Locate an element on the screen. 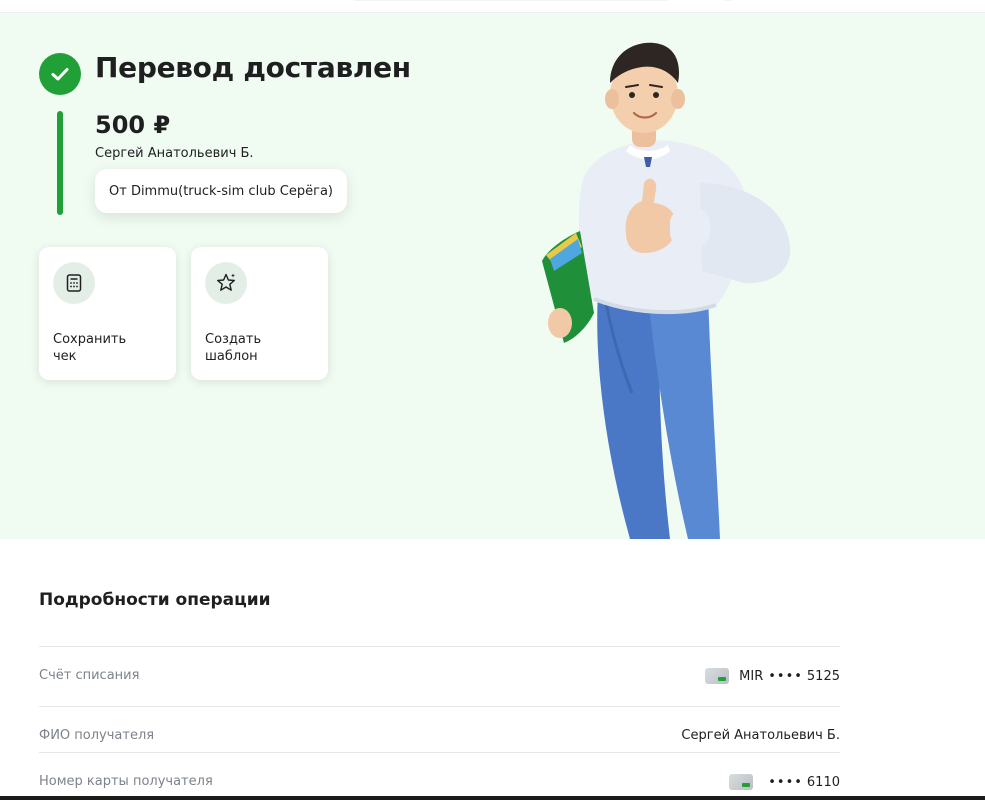 The width and height of the screenshot is (985, 800). detail-row-debit-account: Счёт списания MIR •••• 5125 is located at coordinates (439, 669).